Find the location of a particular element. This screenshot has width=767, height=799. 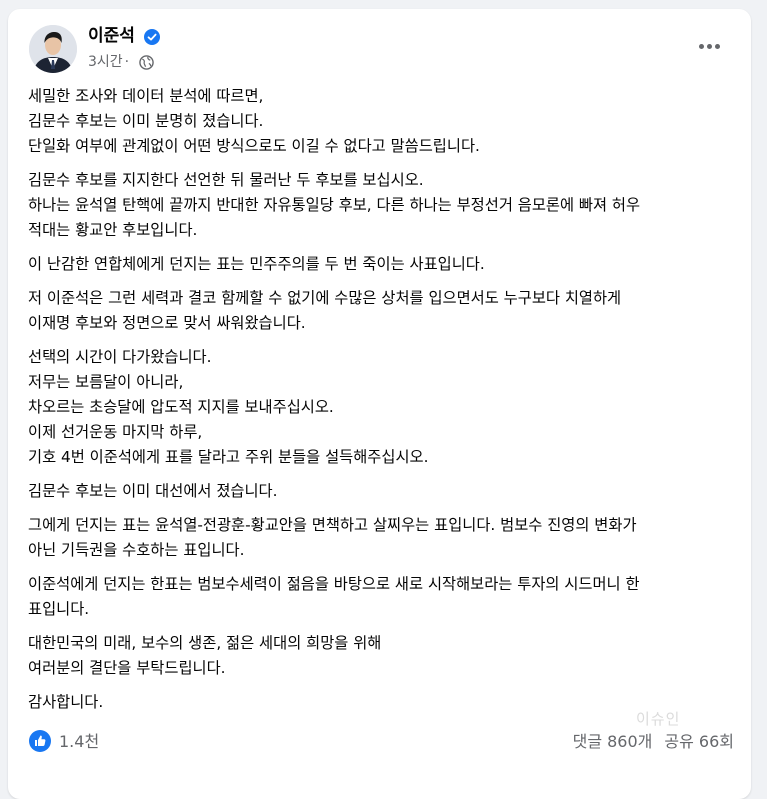

post-paragraph: 김문수 후보는 이미 대선에서 졌습니다. is located at coordinates (383, 491).